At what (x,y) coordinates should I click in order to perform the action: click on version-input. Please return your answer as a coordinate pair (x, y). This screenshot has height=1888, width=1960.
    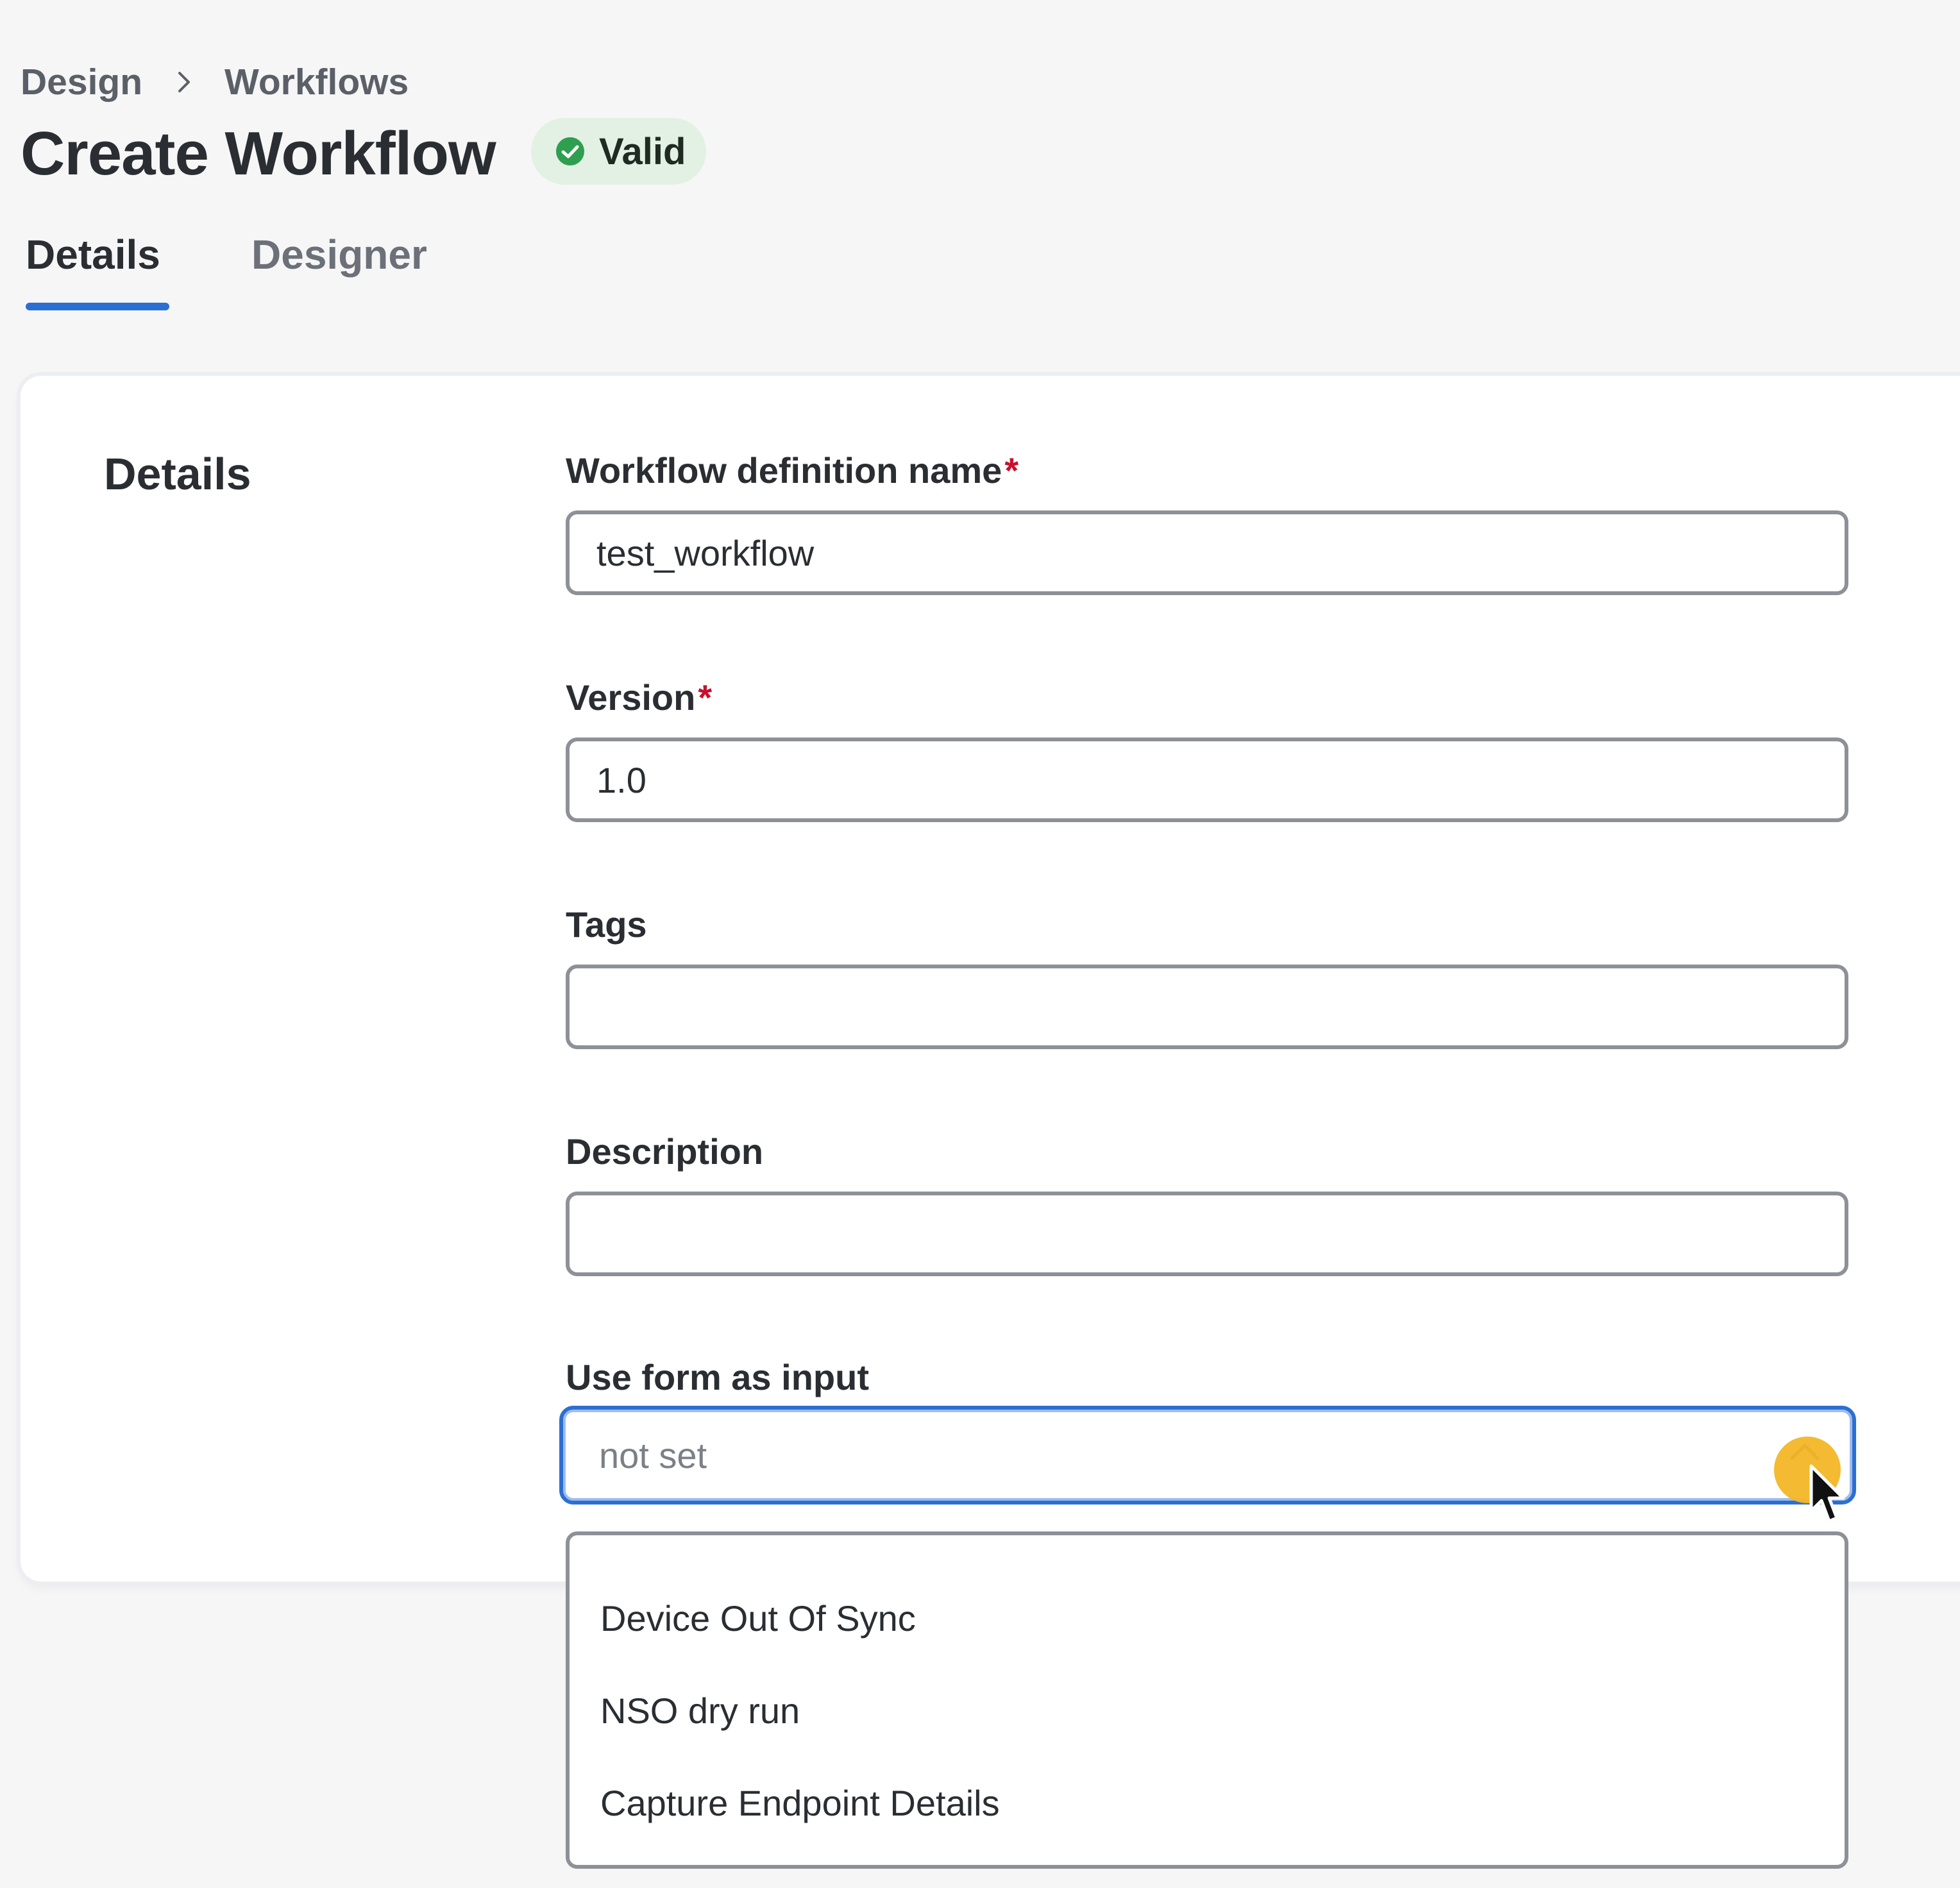
    Looking at the image, I should click on (1207, 780).